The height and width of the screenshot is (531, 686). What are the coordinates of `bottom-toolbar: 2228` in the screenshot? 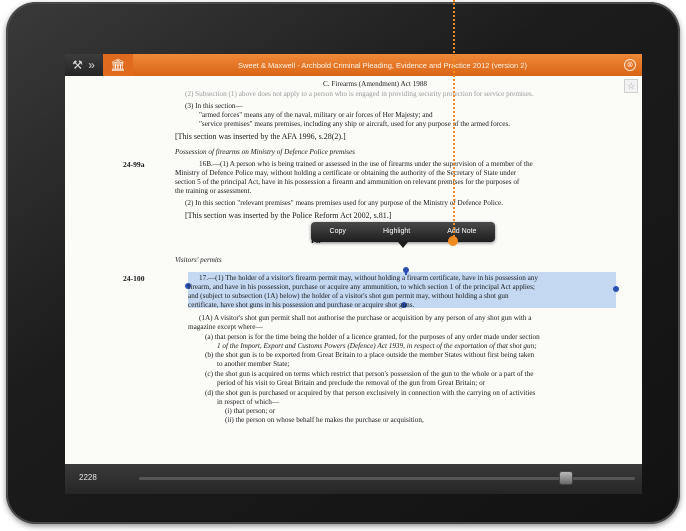 It's located at (353, 479).